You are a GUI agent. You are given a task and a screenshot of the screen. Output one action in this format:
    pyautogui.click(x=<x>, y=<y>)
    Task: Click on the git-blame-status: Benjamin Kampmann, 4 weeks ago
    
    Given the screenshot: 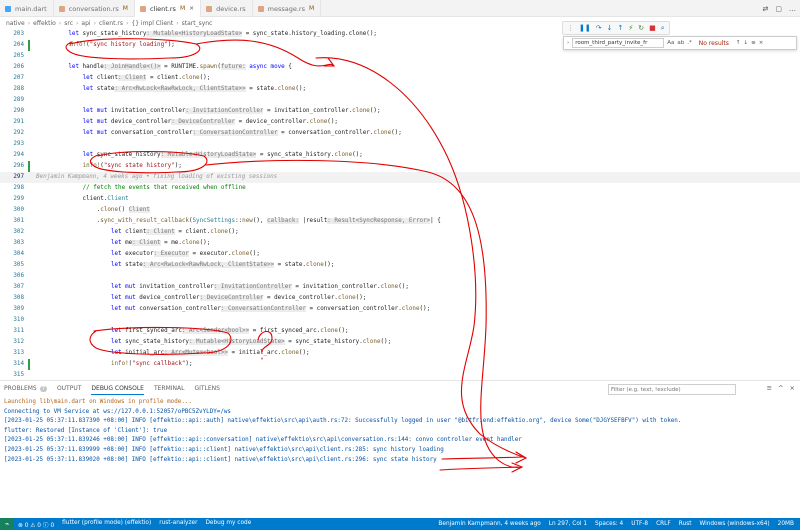 What is the action you would take?
    pyautogui.click(x=489, y=524)
    